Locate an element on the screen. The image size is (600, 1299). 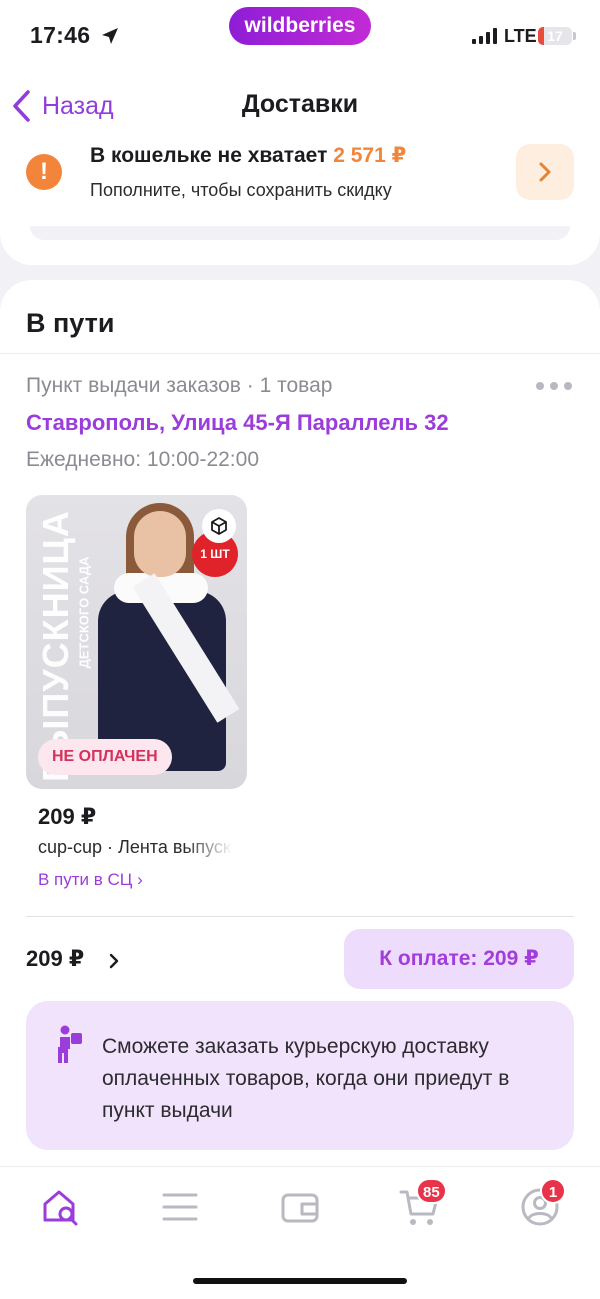
battery-level: 17 is located at coordinates (555, 36).